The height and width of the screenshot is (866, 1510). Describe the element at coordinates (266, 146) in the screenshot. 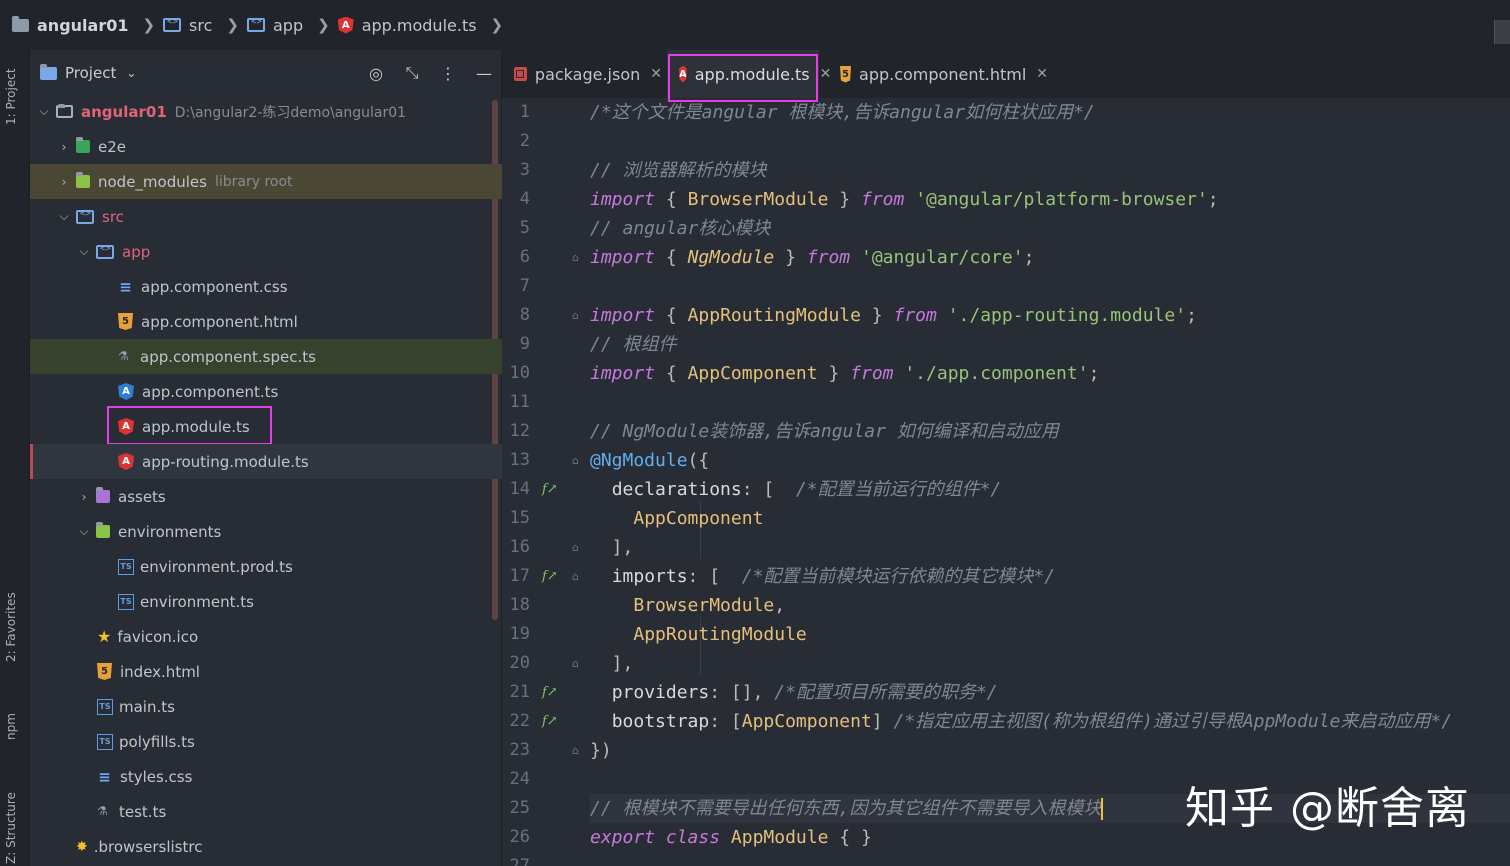

I see `tree-item-e2e: › e2e` at that location.